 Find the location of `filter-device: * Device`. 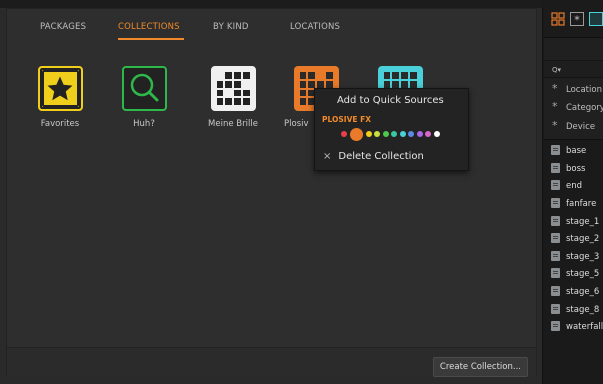

filter-device: * Device is located at coordinates (573, 126).